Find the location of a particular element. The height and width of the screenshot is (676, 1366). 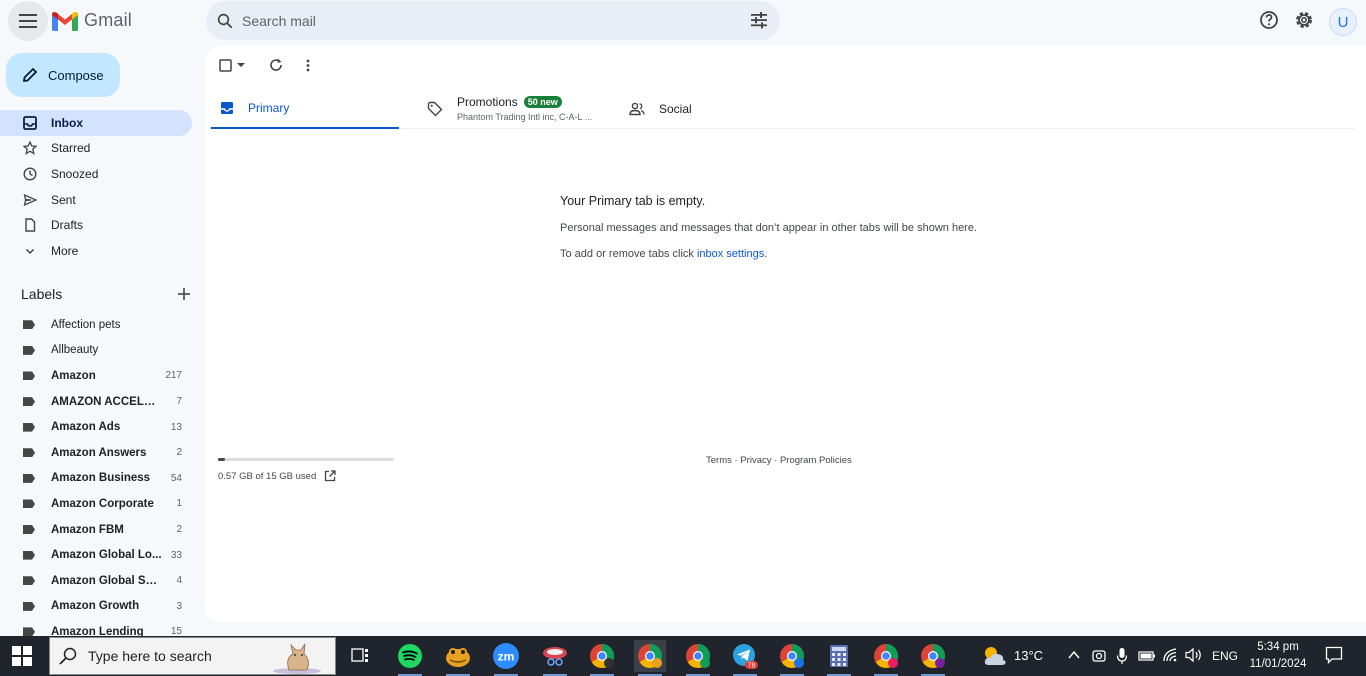

sidebar-item-label: Sent is located at coordinates (63, 199).